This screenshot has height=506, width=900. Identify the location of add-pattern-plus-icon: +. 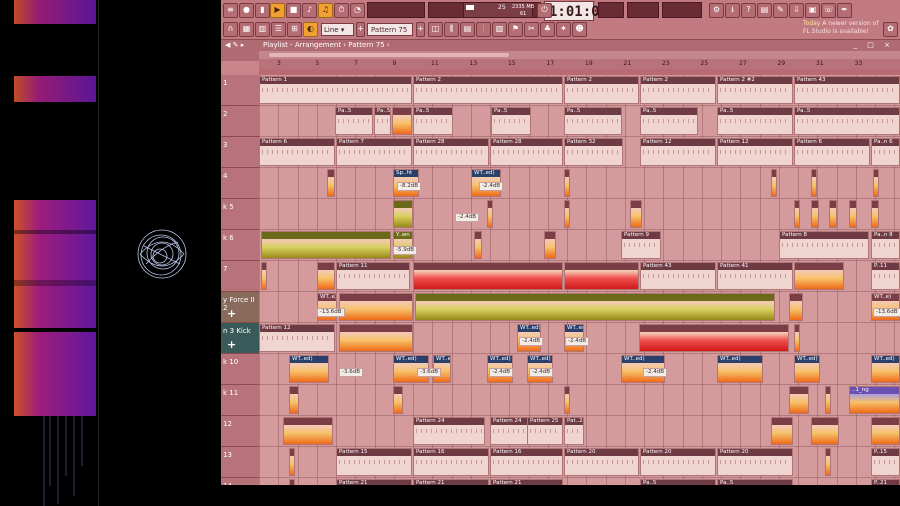
(420, 29).